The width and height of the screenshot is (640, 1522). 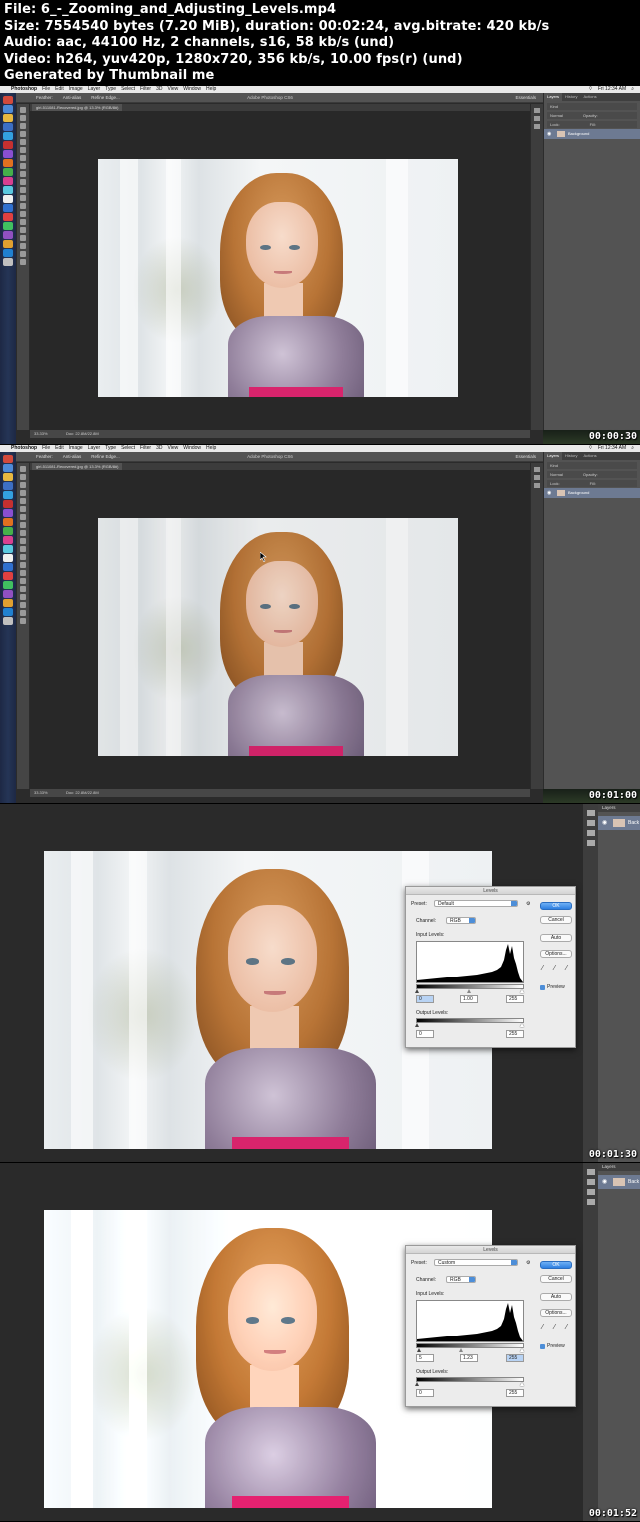 What do you see at coordinates (159, 89) in the screenshot?
I see `menu-3d: 3D` at bounding box center [159, 89].